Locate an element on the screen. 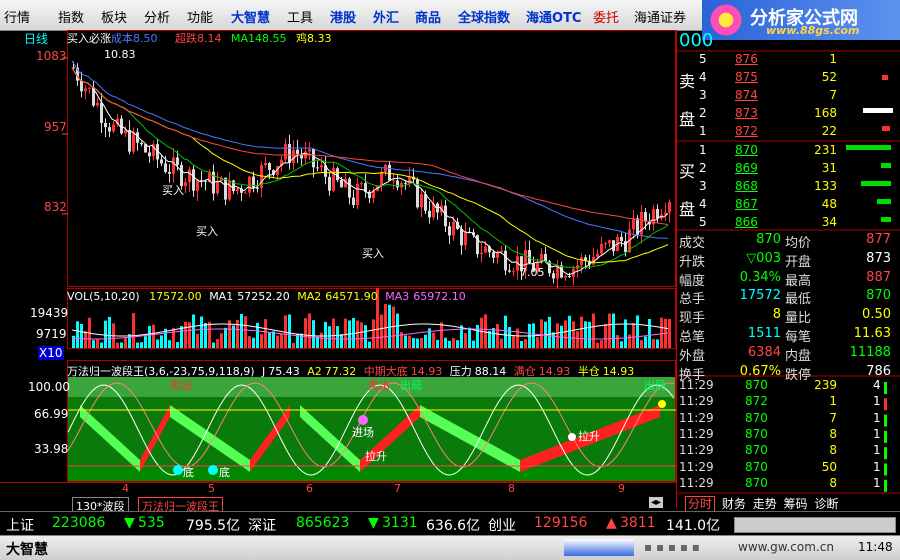  period-label: 日线 is located at coordinates (36, 38).